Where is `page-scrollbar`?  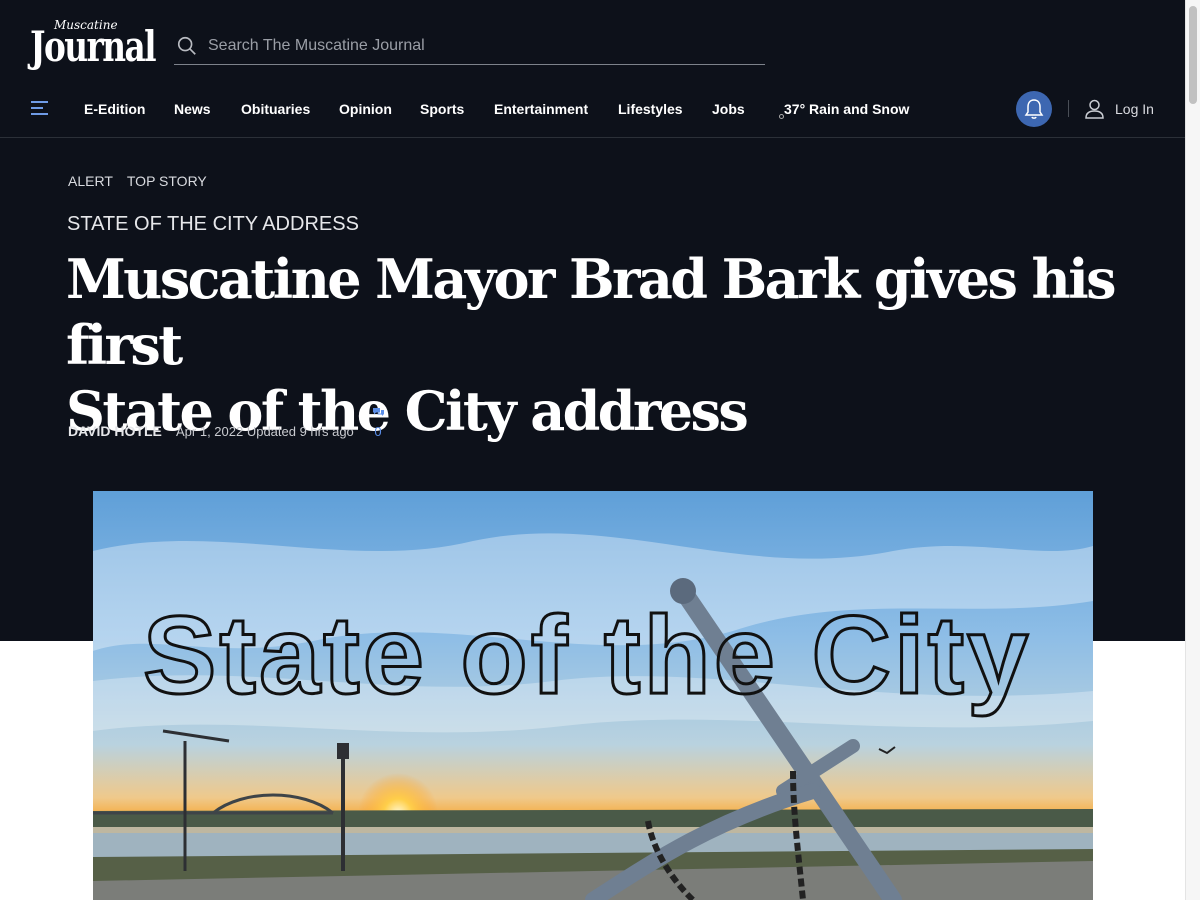 page-scrollbar is located at coordinates (1192, 450).